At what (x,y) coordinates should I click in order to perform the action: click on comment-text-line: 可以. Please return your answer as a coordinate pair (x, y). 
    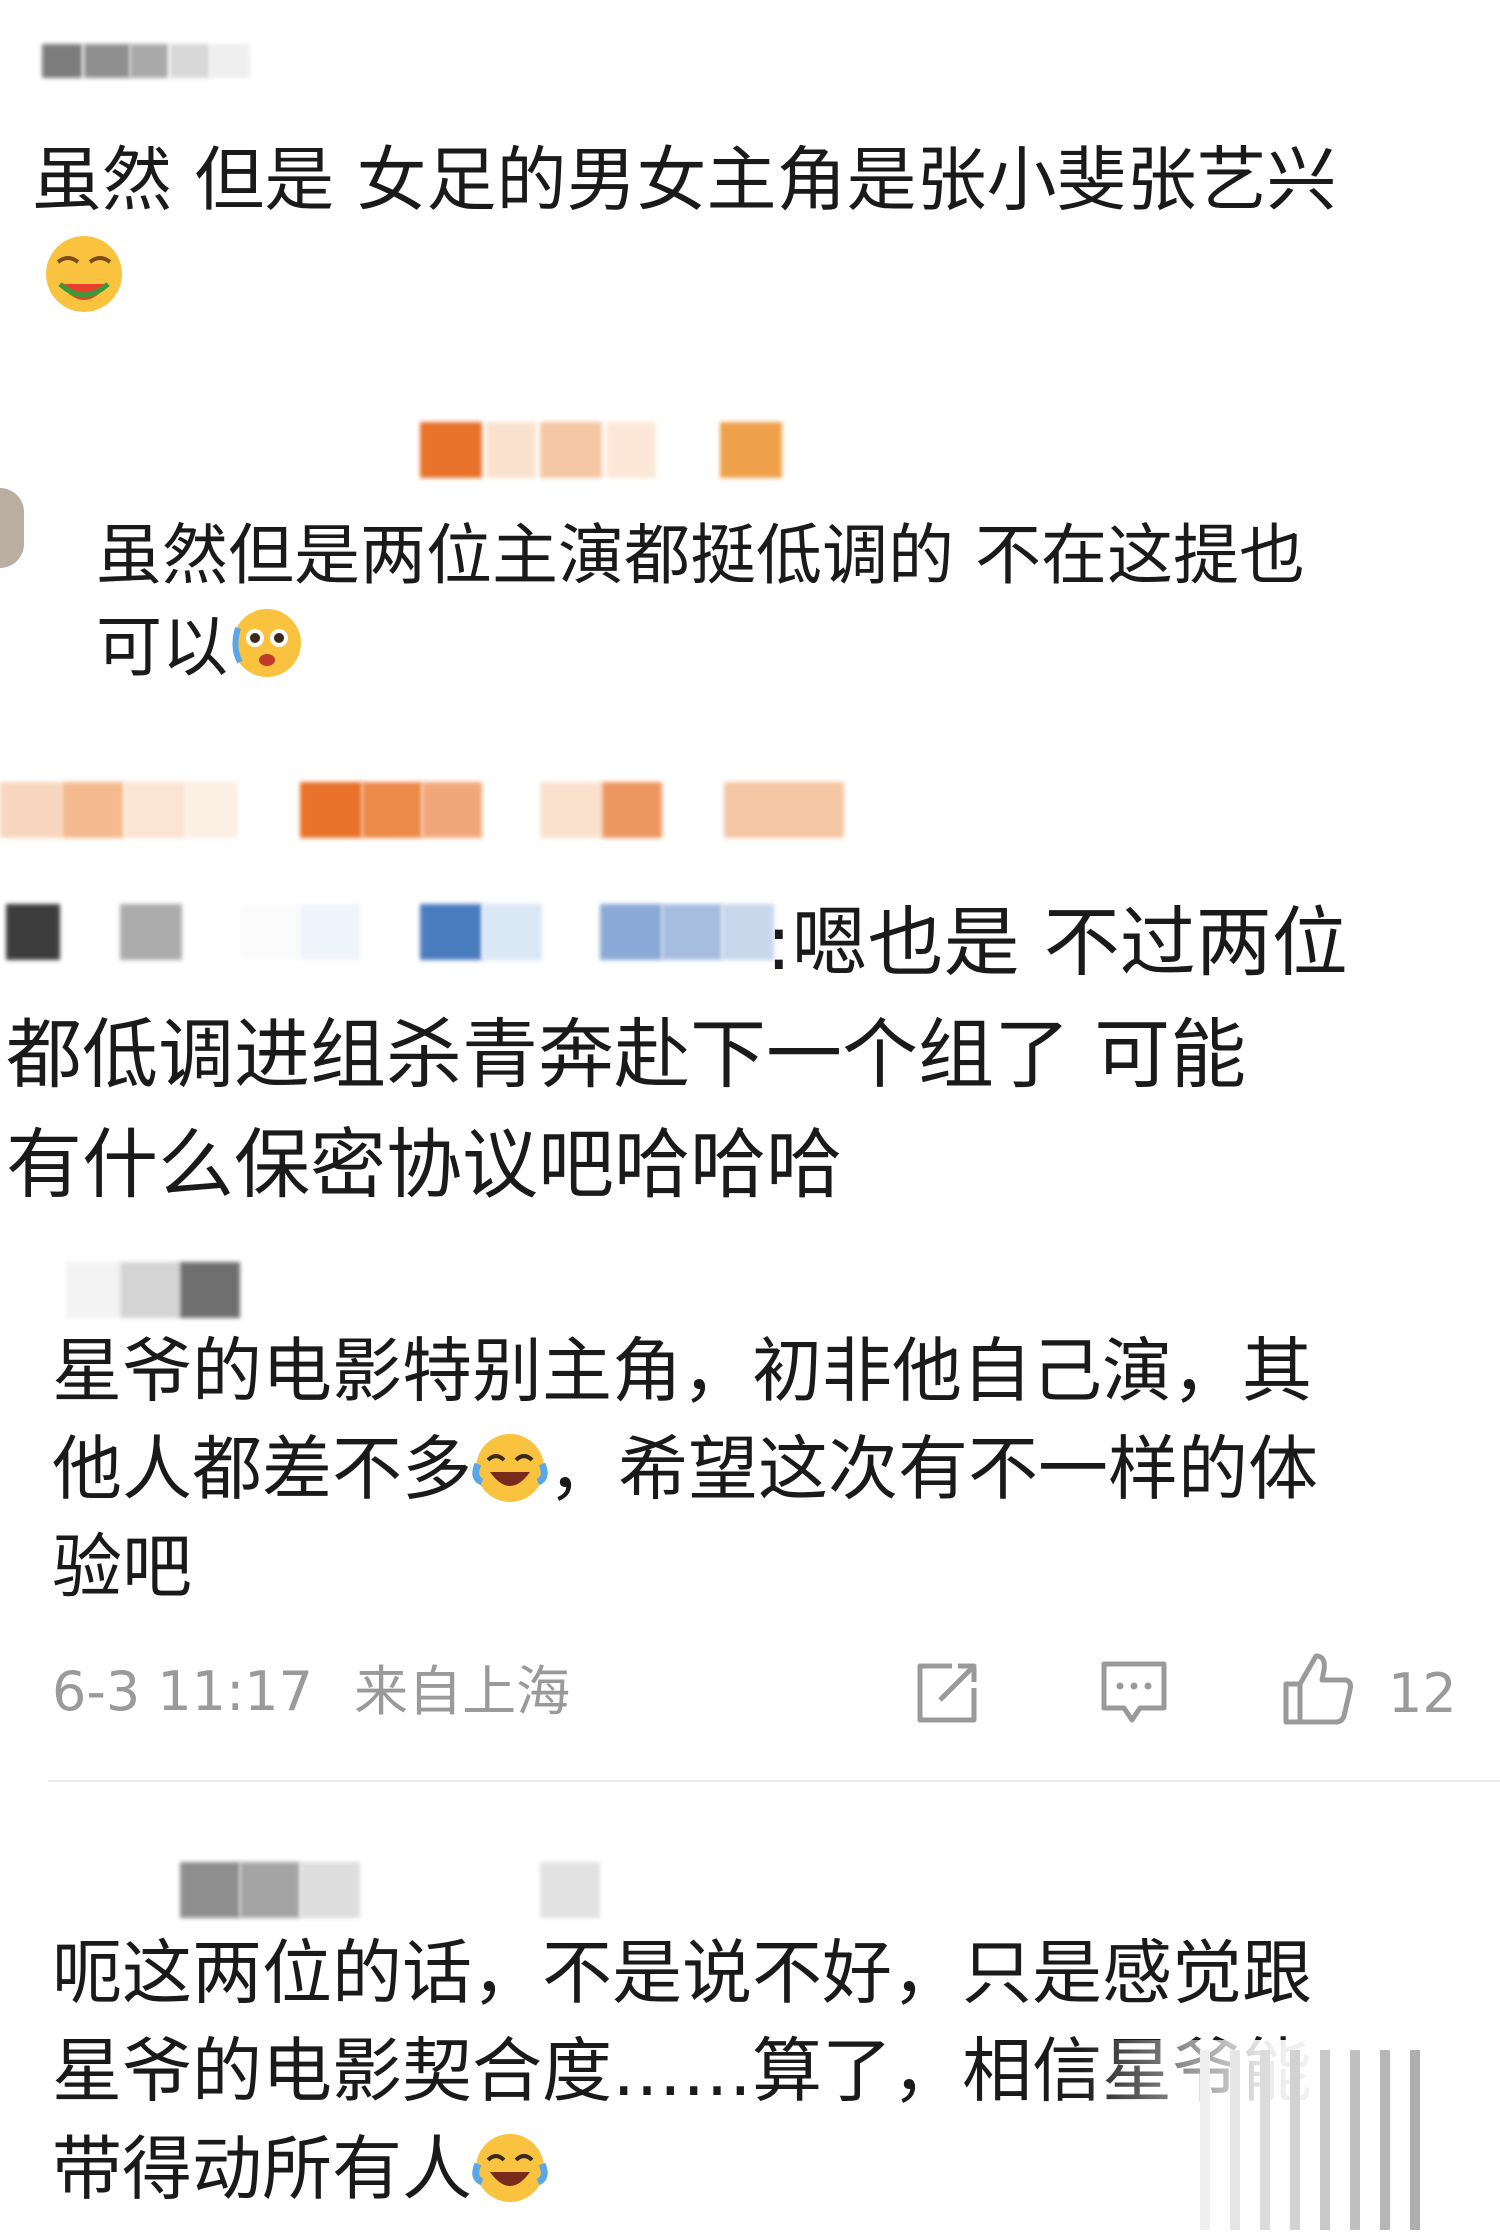
    Looking at the image, I should click on (162, 647).